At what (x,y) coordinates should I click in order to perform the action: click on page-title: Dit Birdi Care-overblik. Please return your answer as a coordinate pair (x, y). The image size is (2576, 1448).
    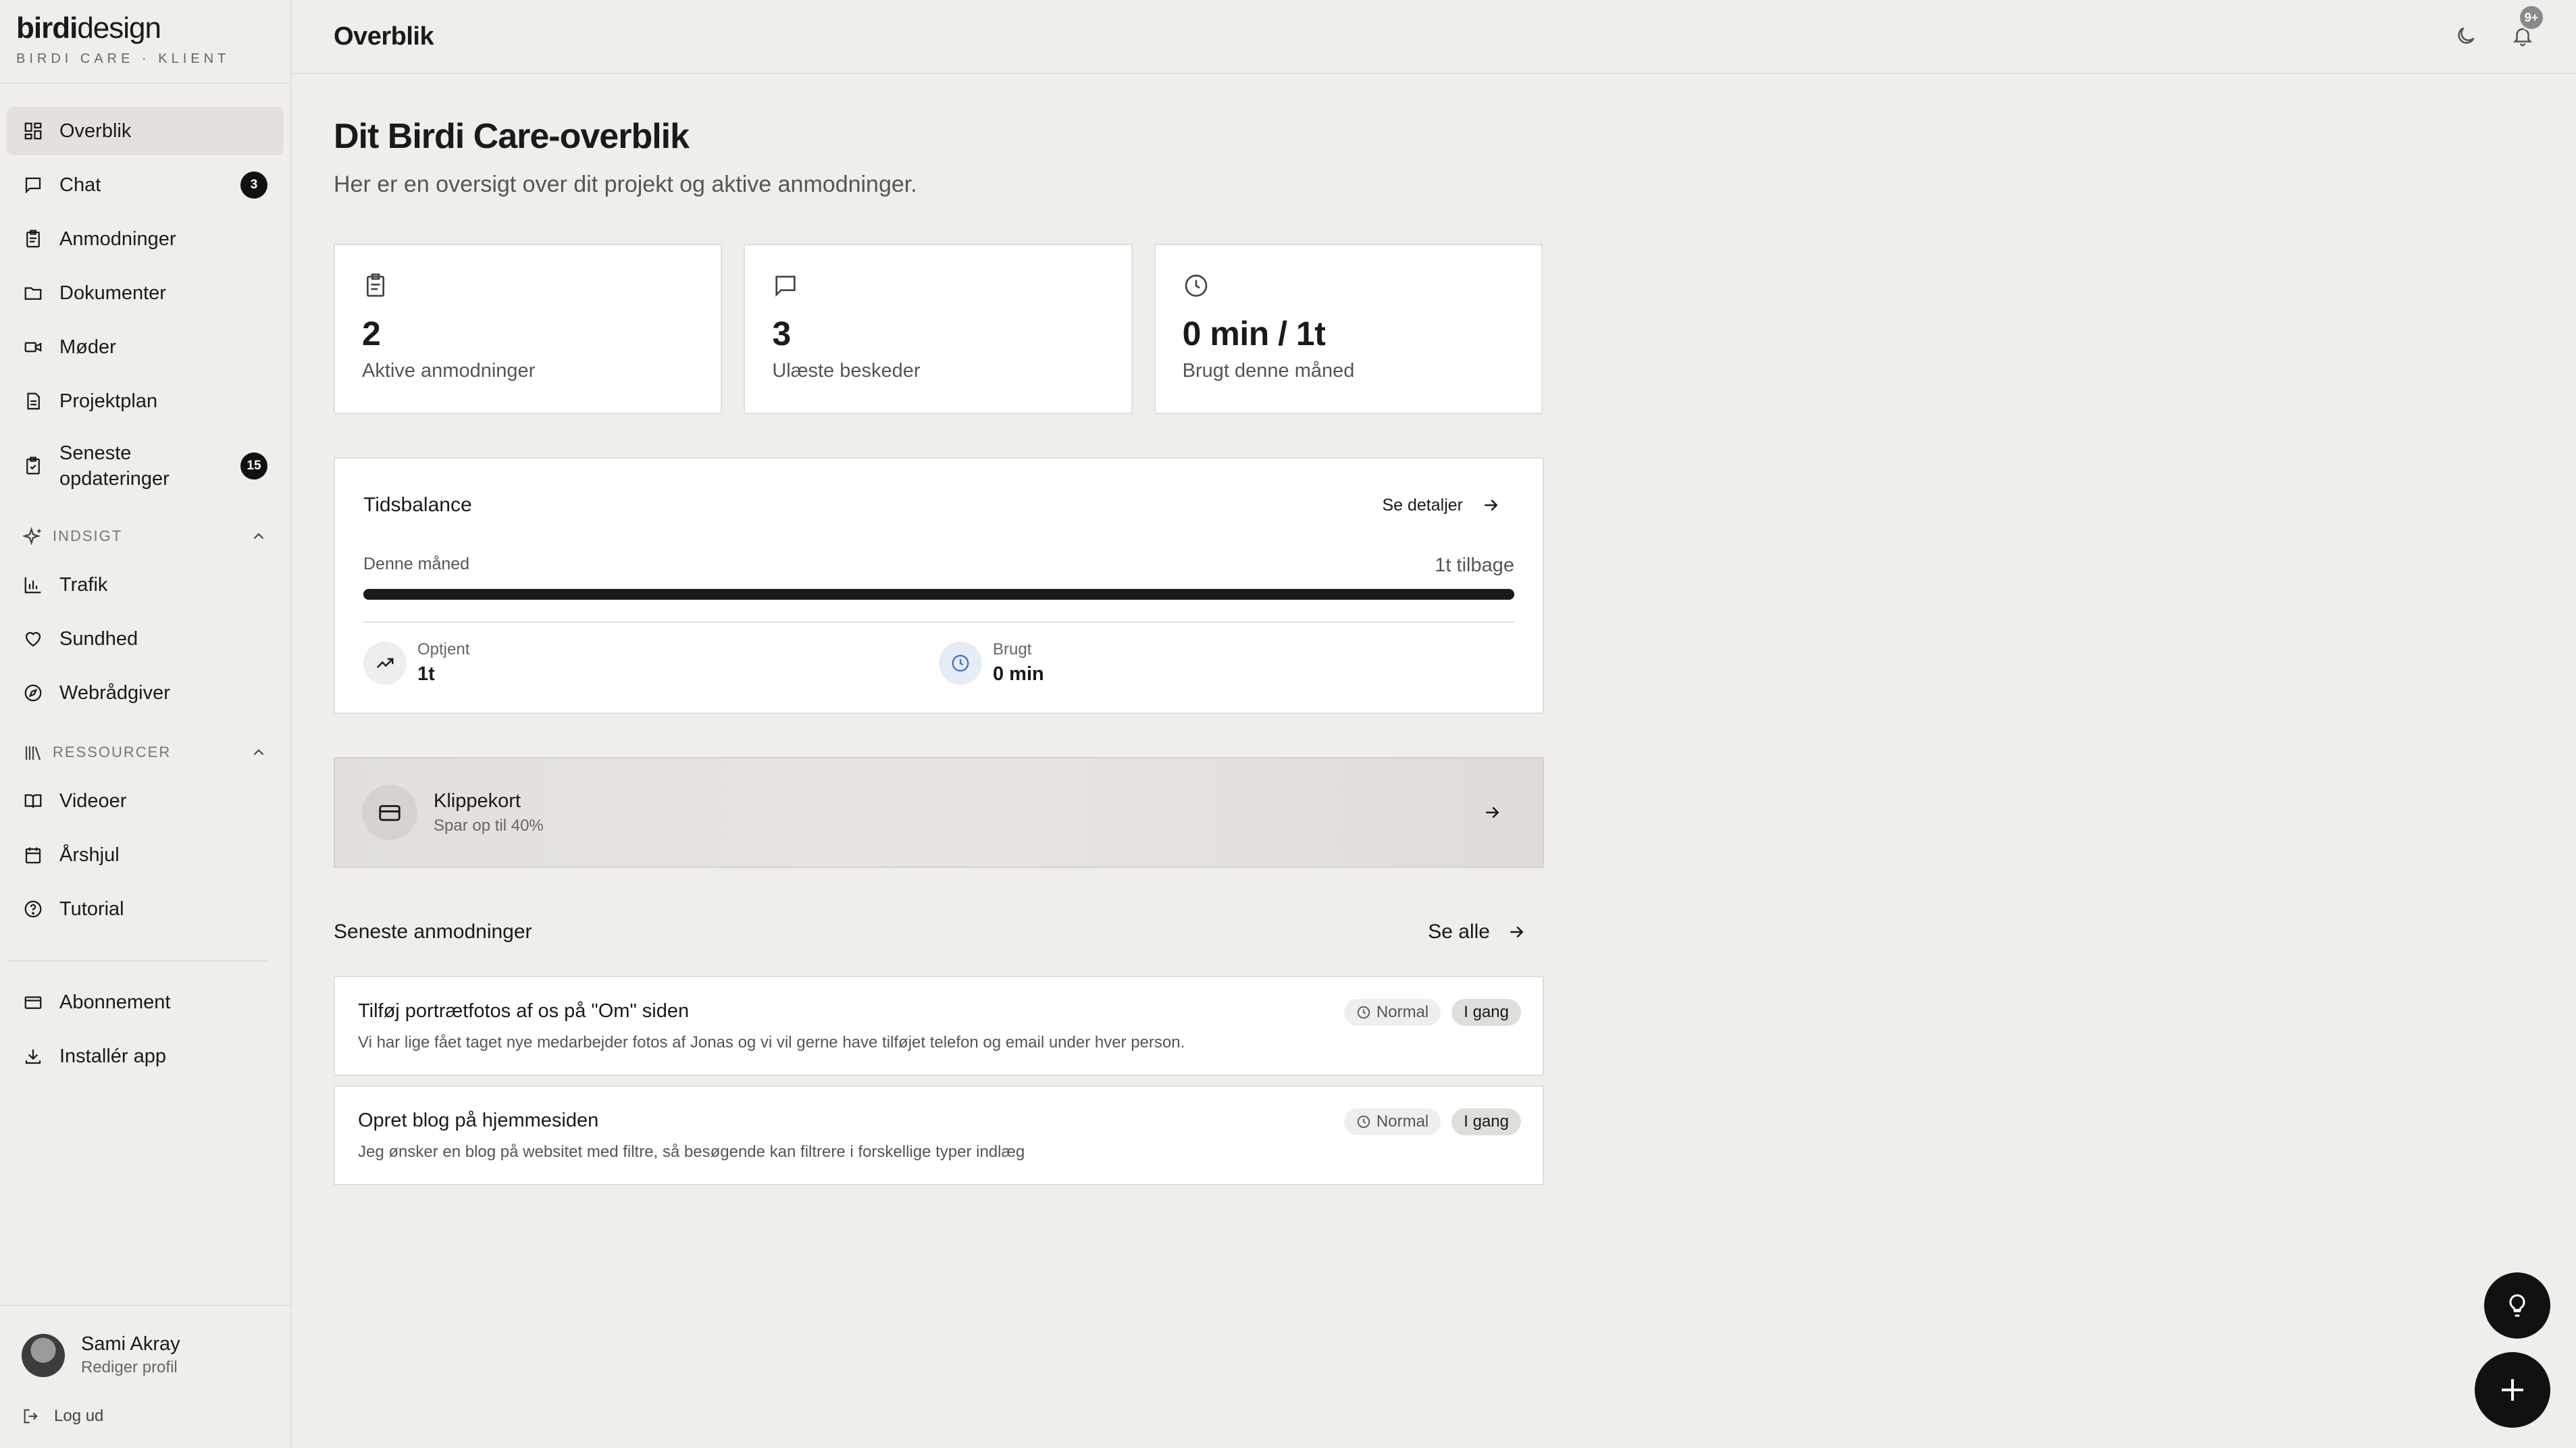
    Looking at the image, I should click on (512, 136).